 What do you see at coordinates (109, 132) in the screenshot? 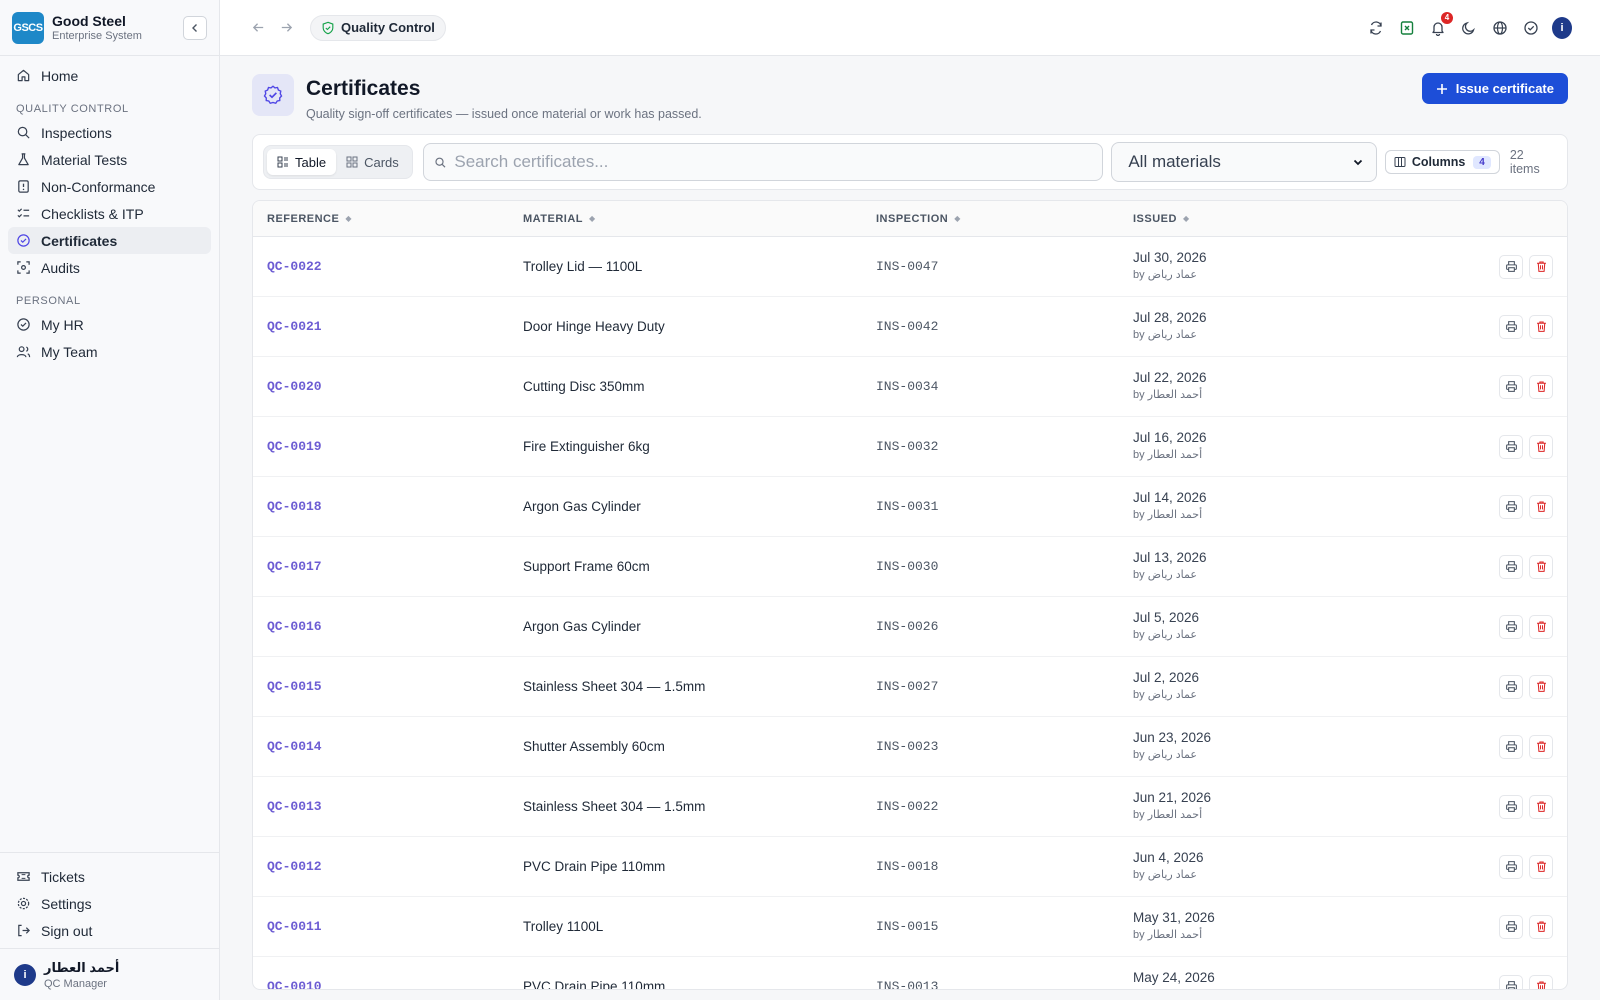
I see `sidebar-item-inspections: Inspections` at bounding box center [109, 132].